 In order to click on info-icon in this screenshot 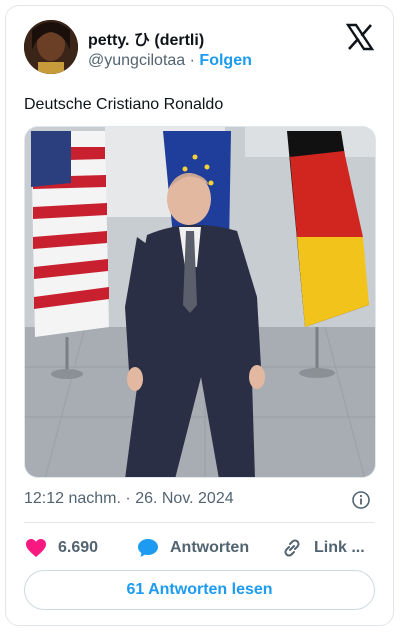, I will do `click(361, 500)`.